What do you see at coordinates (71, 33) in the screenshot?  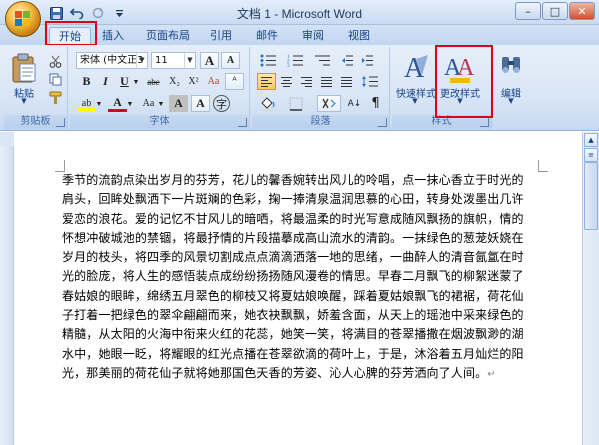 I see `tab-highlight-box` at bounding box center [71, 33].